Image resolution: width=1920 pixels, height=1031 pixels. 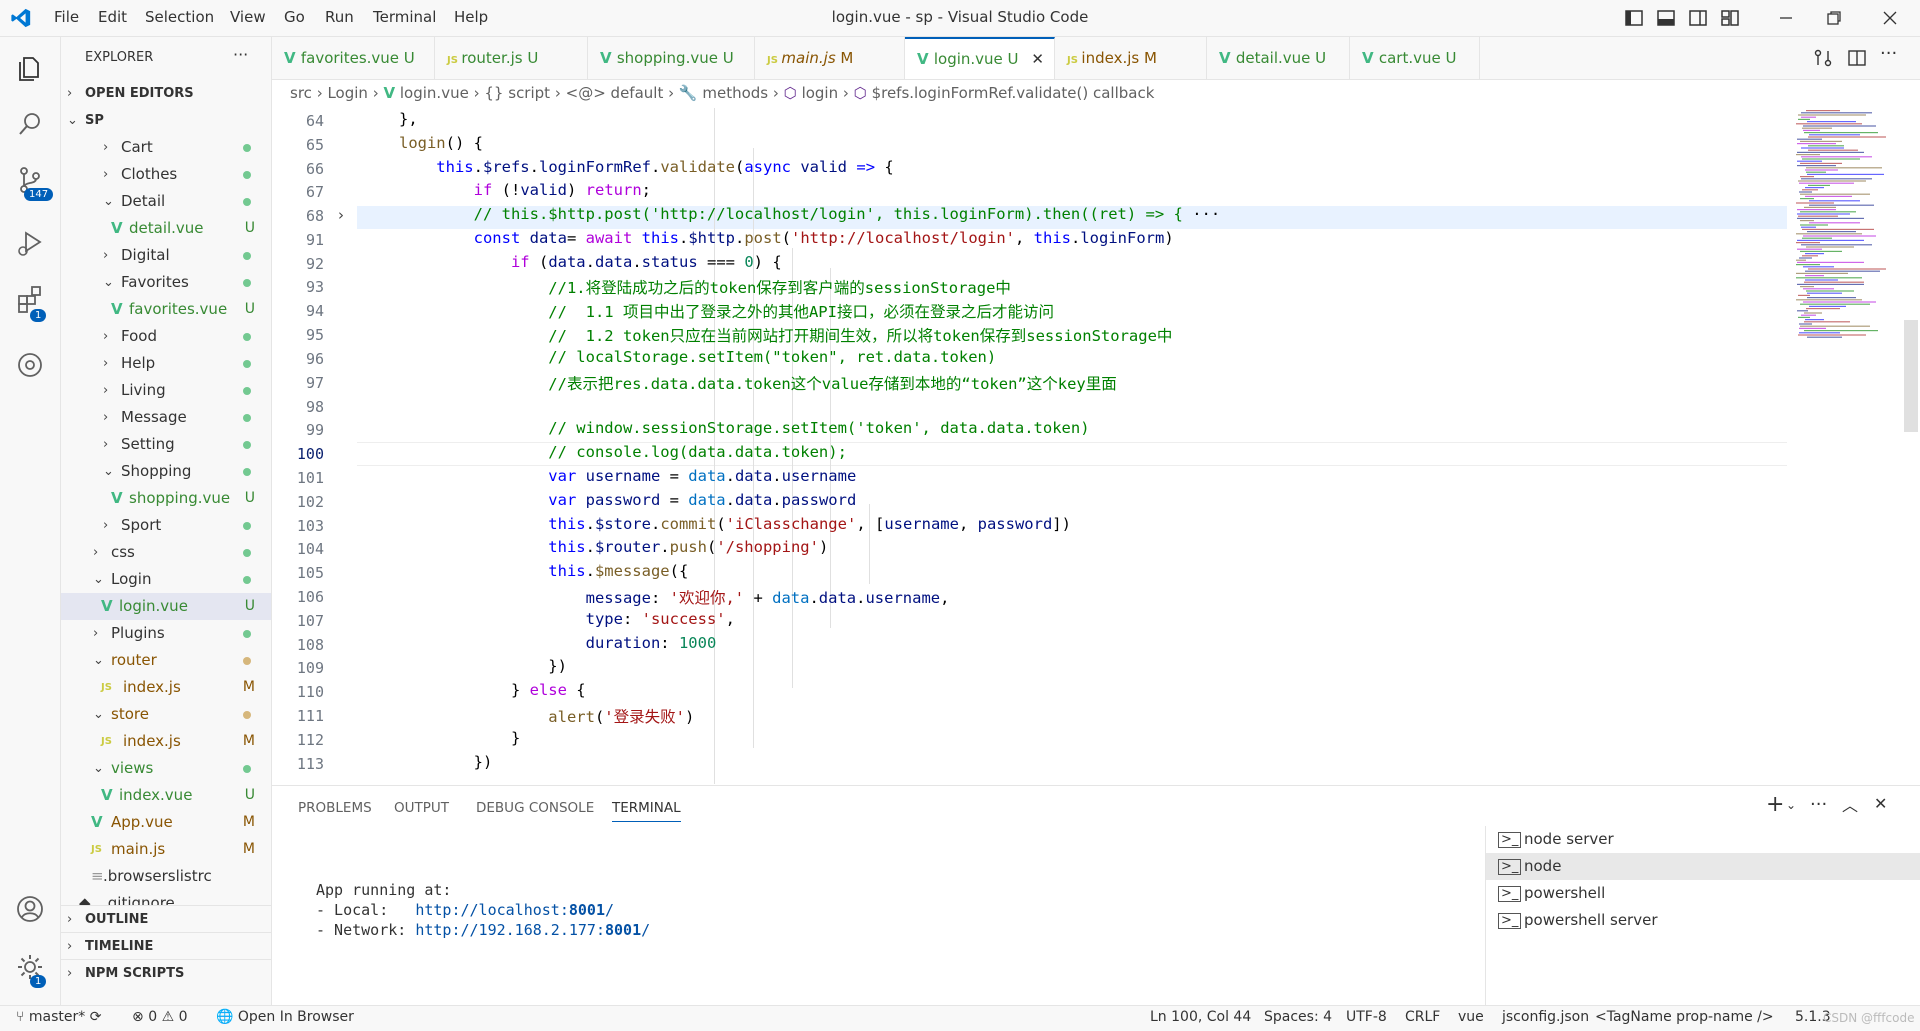 What do you see at coordinates (1131, 58) in the screenshot?
I see `tab-index-js: JS index.js M` at bounding box center [1131, 58].